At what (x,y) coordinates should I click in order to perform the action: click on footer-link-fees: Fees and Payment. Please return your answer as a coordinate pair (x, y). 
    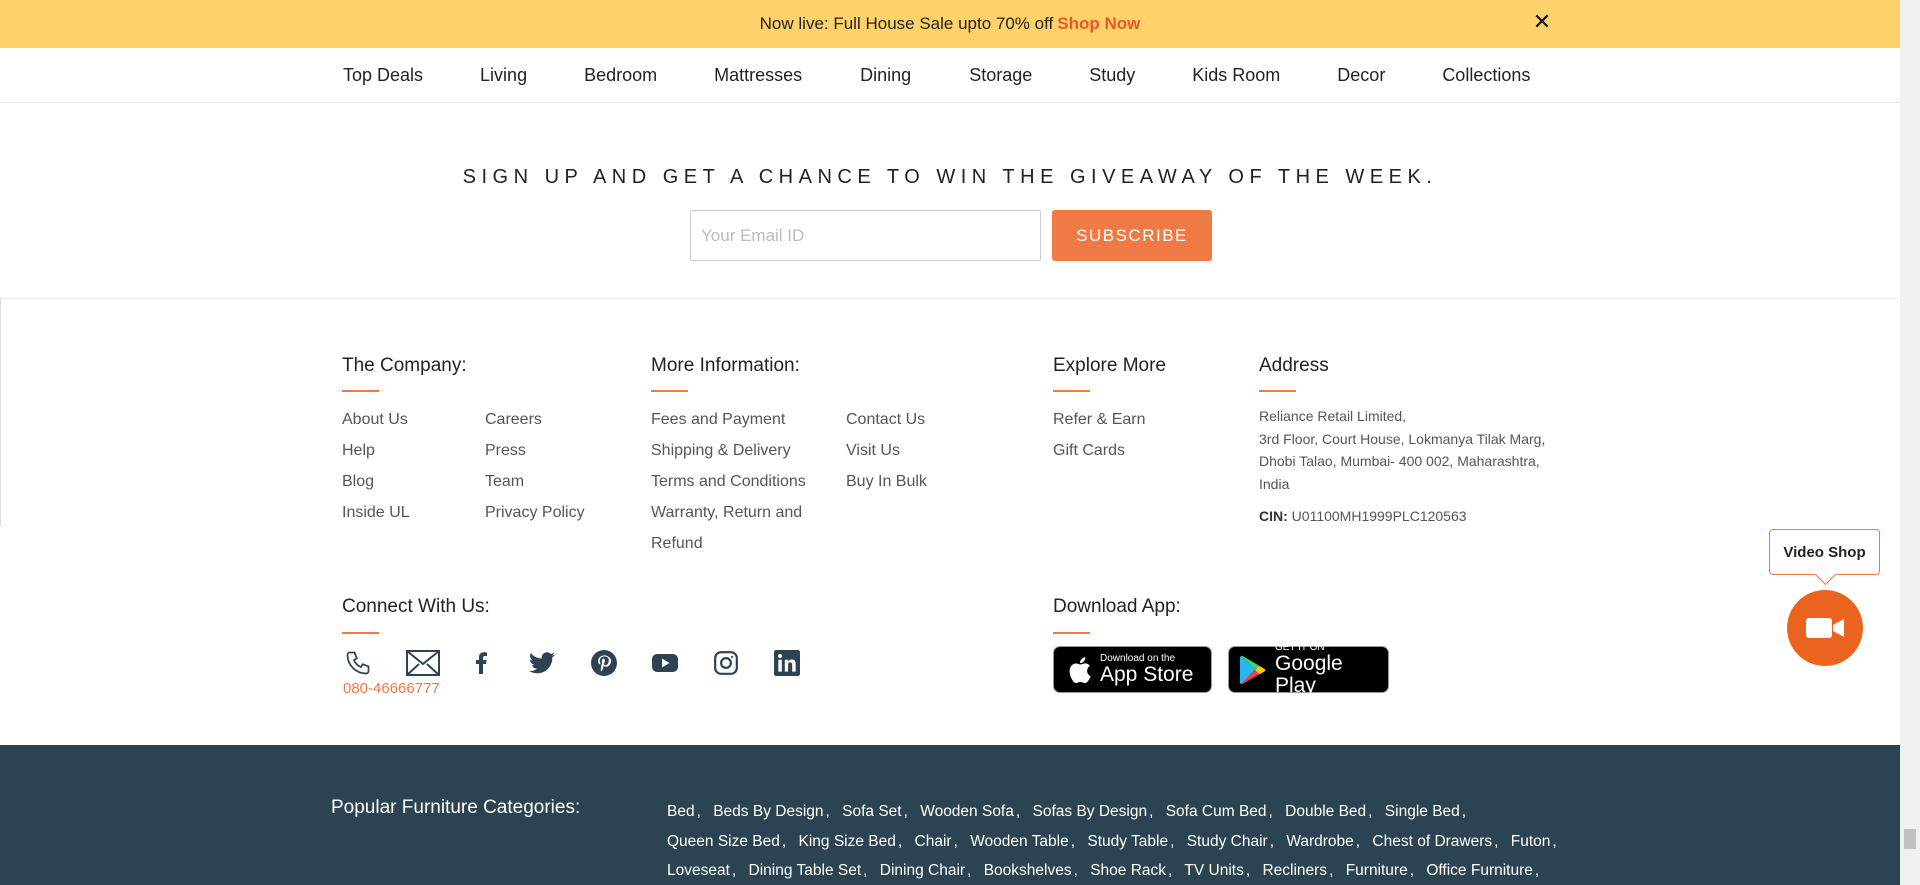
    Looking at the image, I should click on (718, 420).